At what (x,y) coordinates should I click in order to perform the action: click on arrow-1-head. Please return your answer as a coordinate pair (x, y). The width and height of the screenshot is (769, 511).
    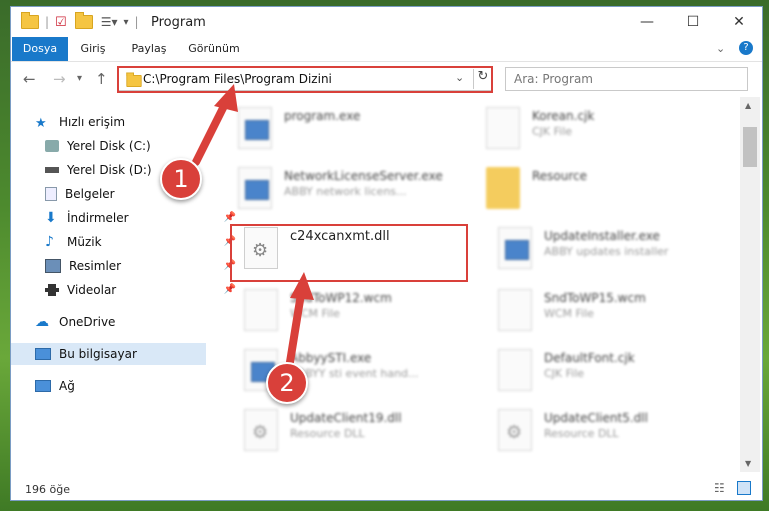
    Looking at the image, I should click on (226, 98).